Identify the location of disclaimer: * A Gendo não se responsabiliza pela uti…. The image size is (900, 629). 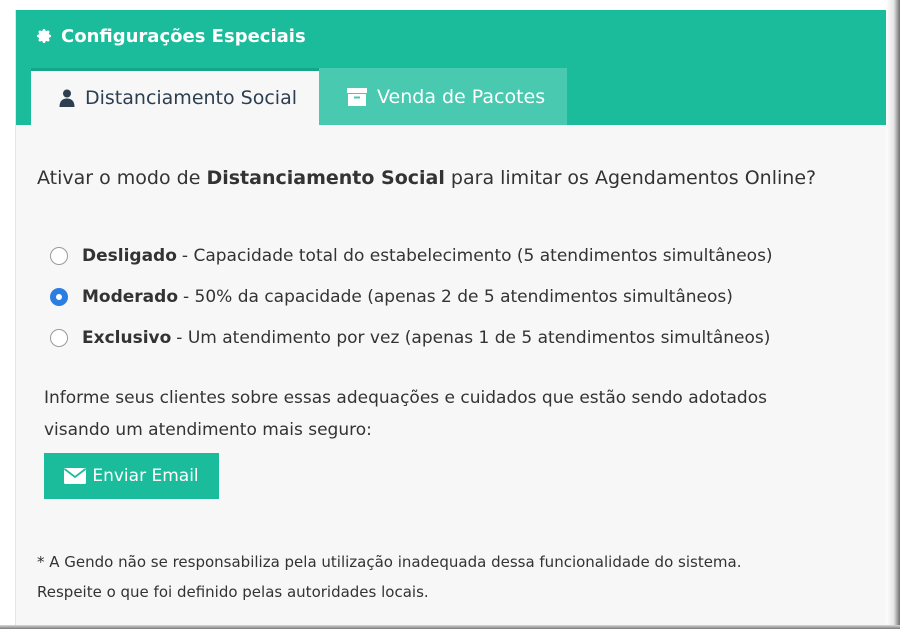
(447, 577).